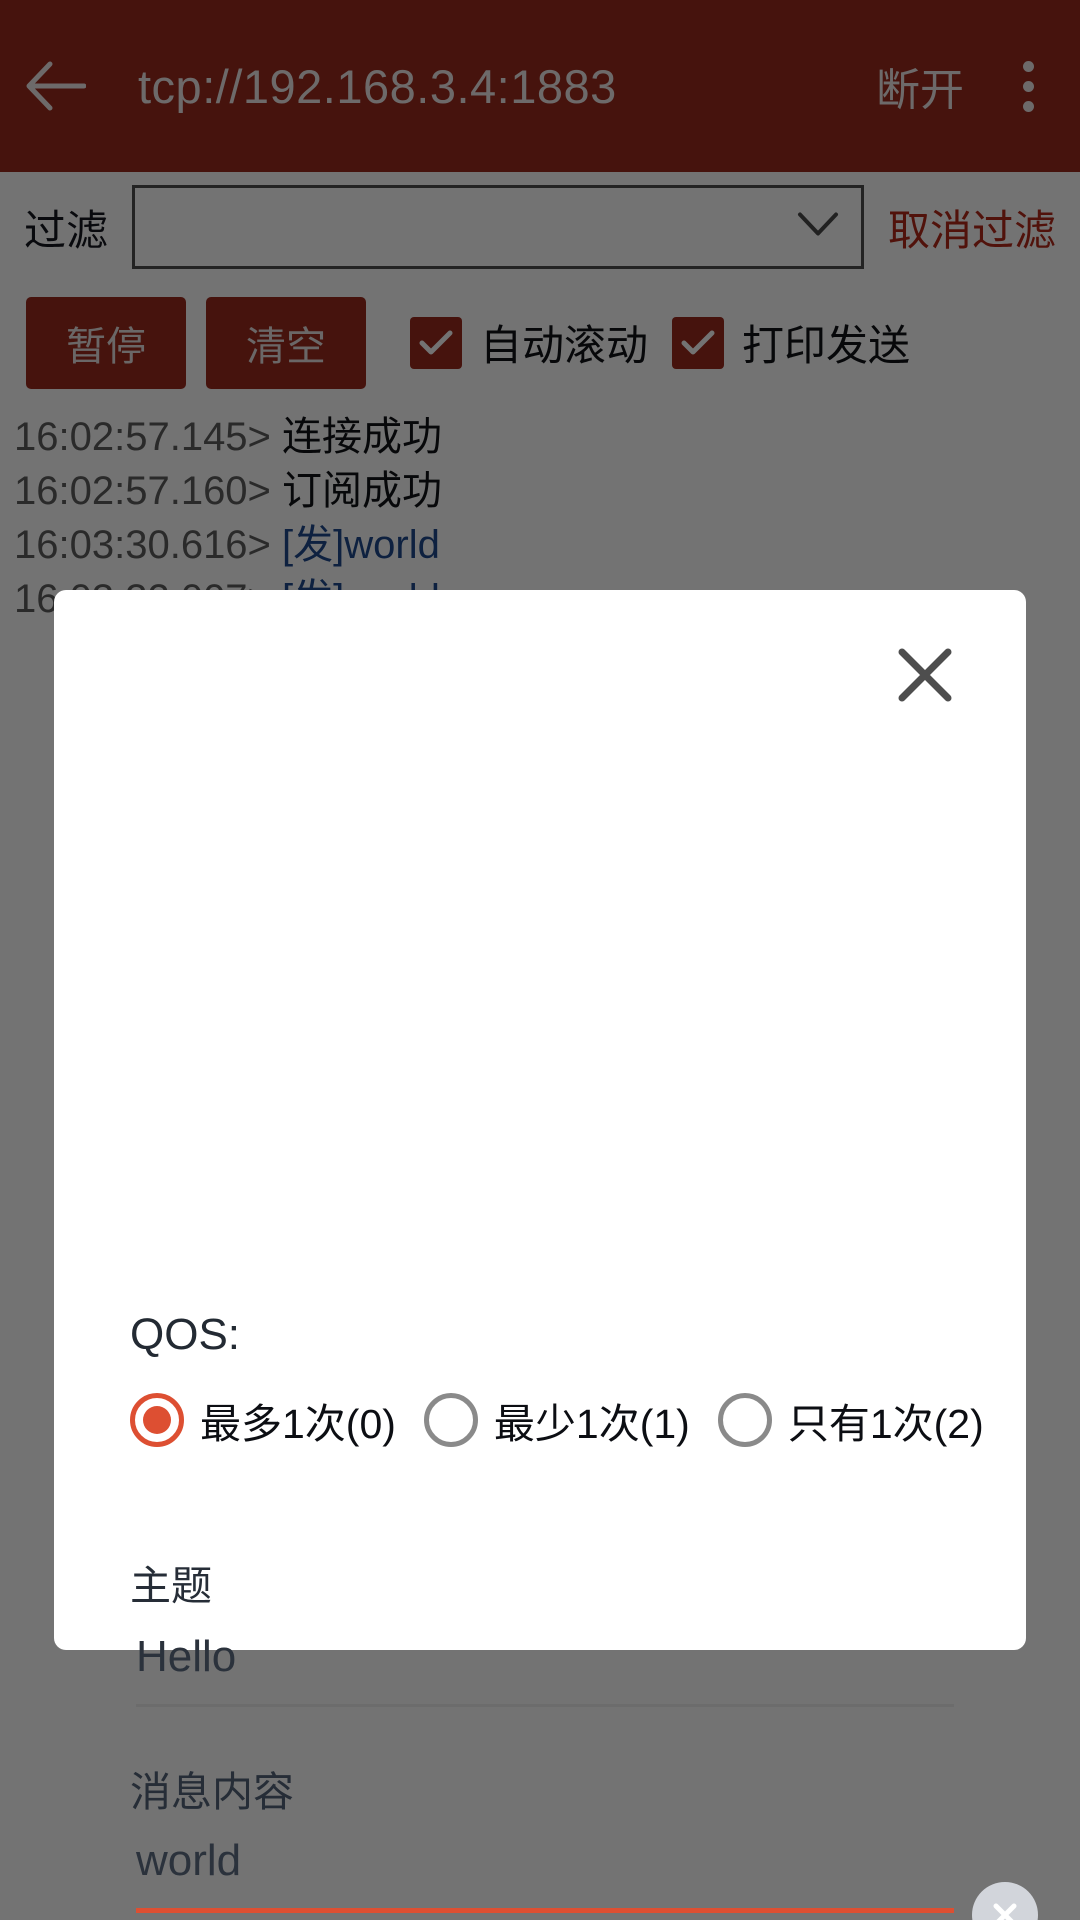 The width and height of the screenshot is (1080, 1920). I want to click on qos-option-2: 只有1次(2), so click(850, 1420).